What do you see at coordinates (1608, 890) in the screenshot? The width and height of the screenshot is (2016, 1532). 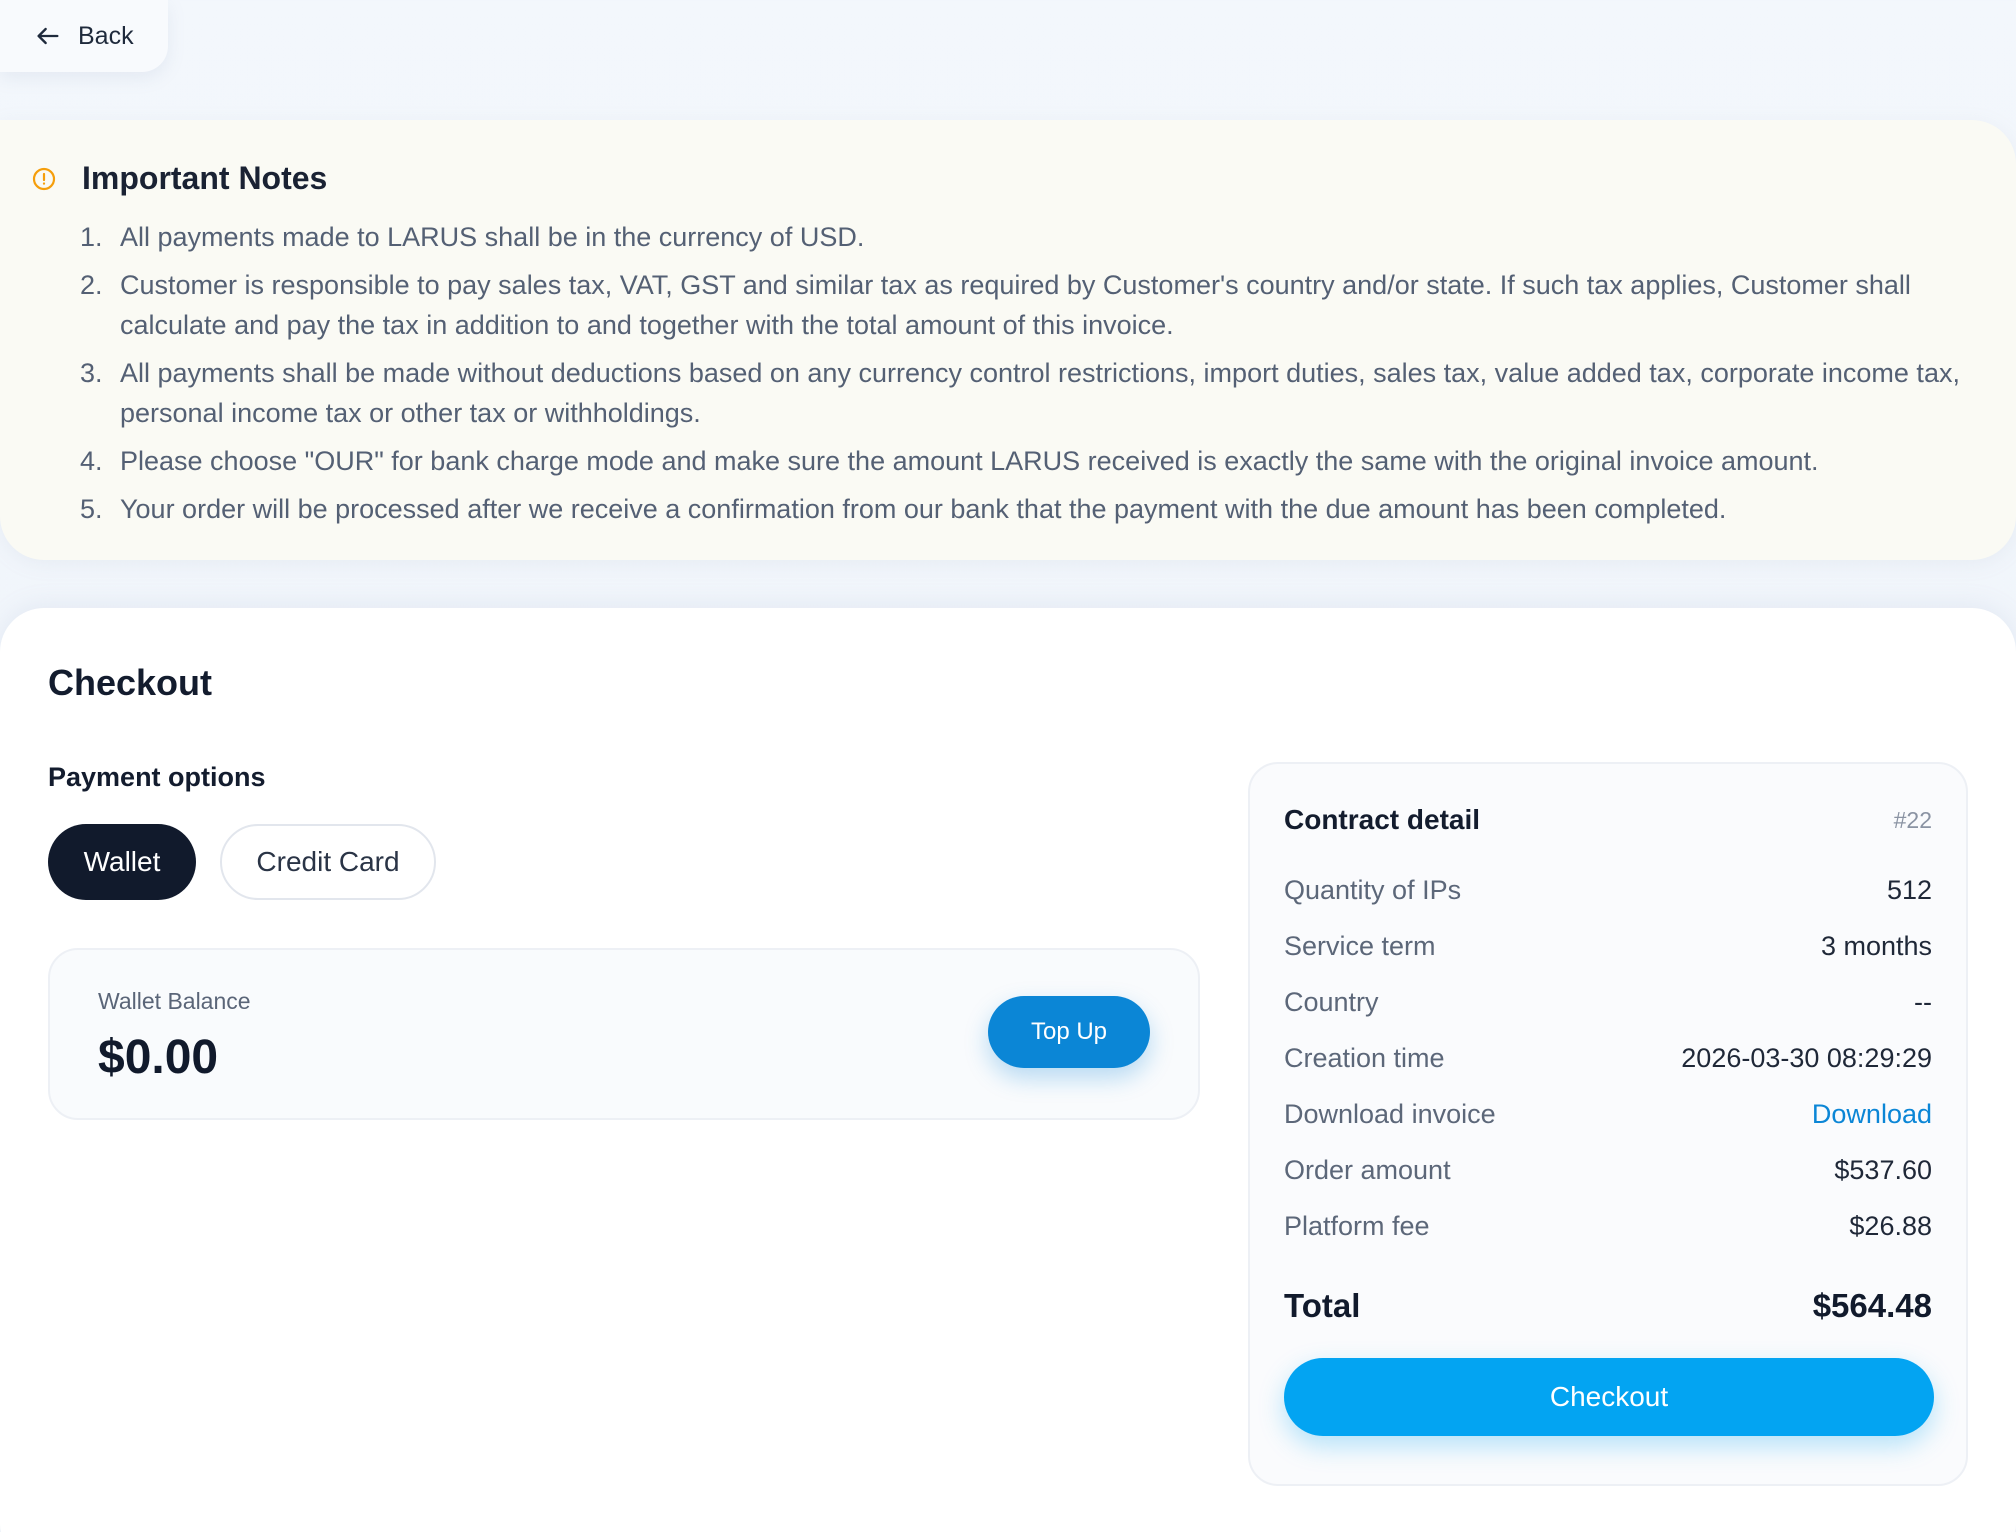 I see `detail-row-quantity: Quantity of IPs 512` at bounding box center [1608, 890].